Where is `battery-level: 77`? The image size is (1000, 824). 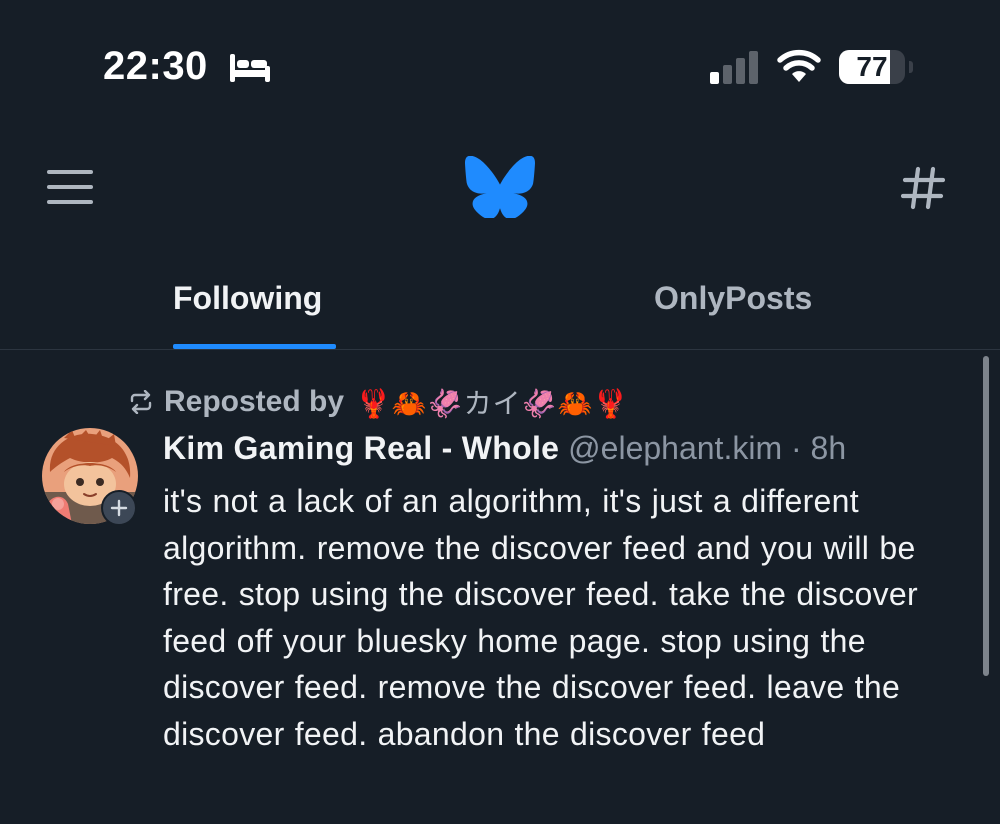
battery-level: 77 is located at coordinates (872, 66).